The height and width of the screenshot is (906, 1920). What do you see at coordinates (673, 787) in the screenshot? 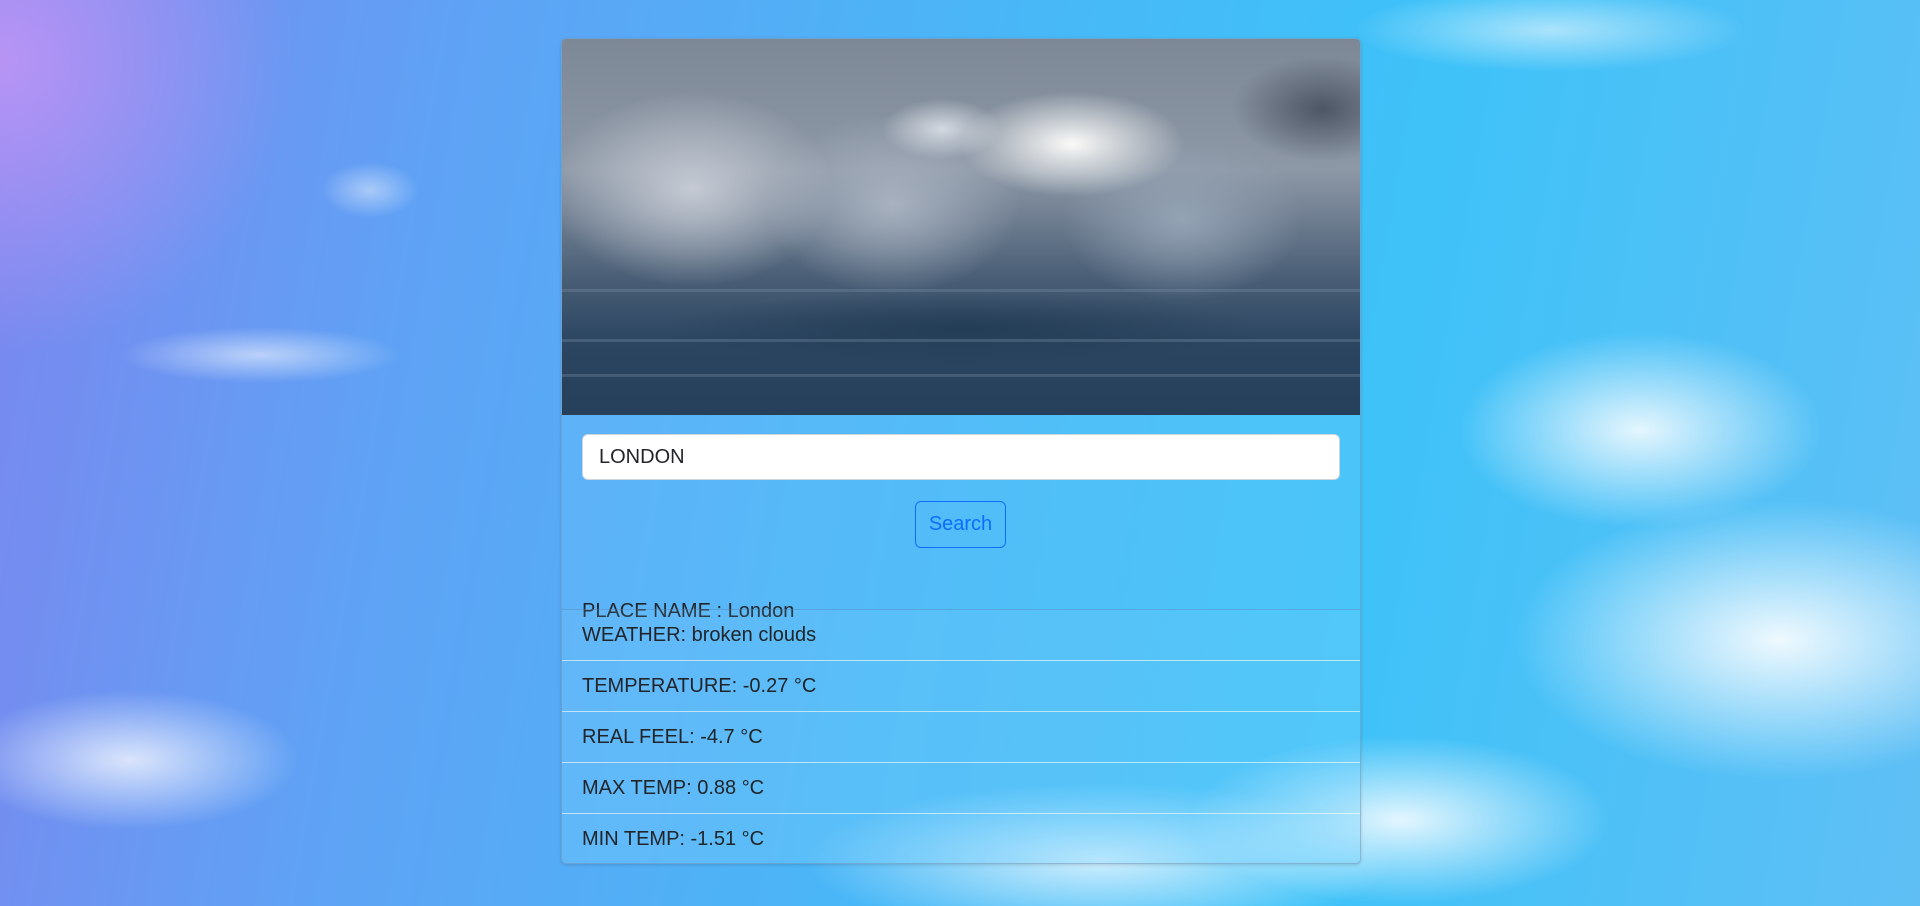
I see `max-temp-text: MAX TEMP: 0.88 °C` at bounding box center [673, 787].